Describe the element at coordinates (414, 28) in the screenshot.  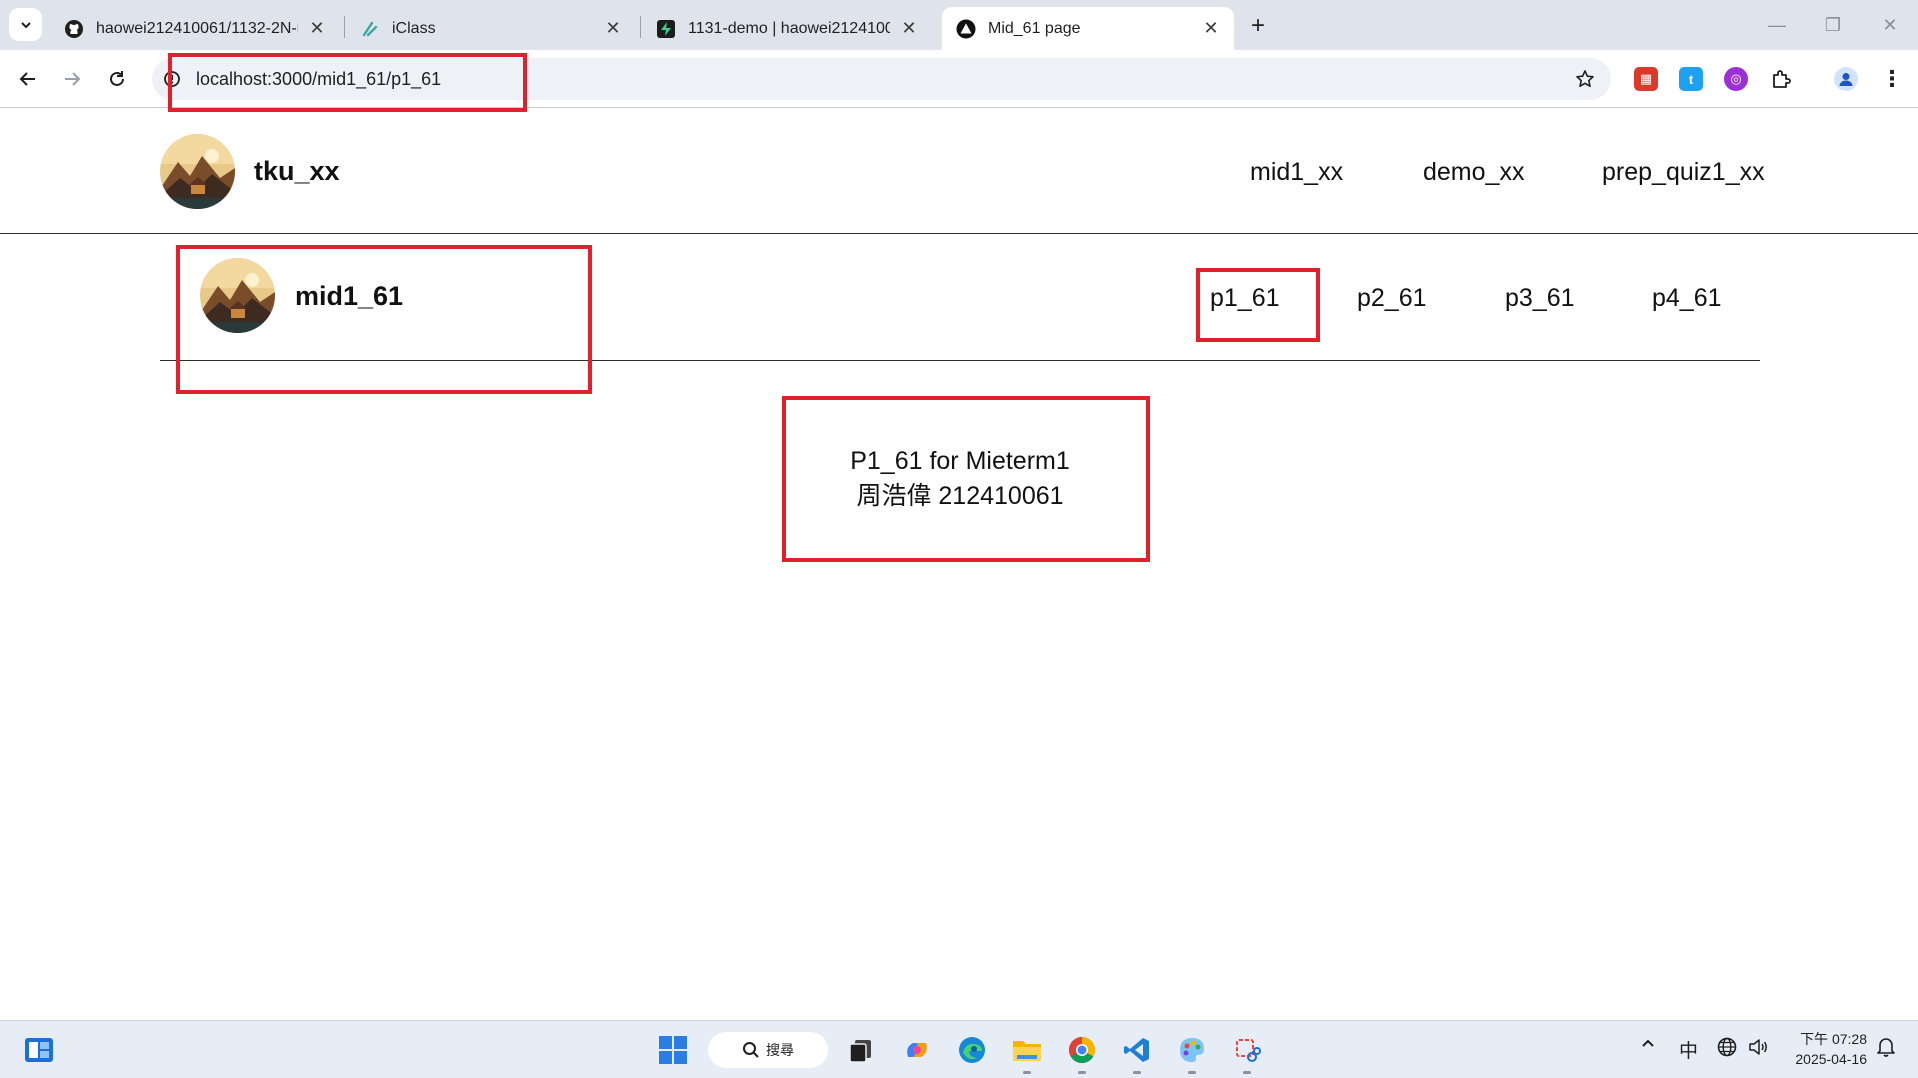
I see `tab-title: iClass` at that location.